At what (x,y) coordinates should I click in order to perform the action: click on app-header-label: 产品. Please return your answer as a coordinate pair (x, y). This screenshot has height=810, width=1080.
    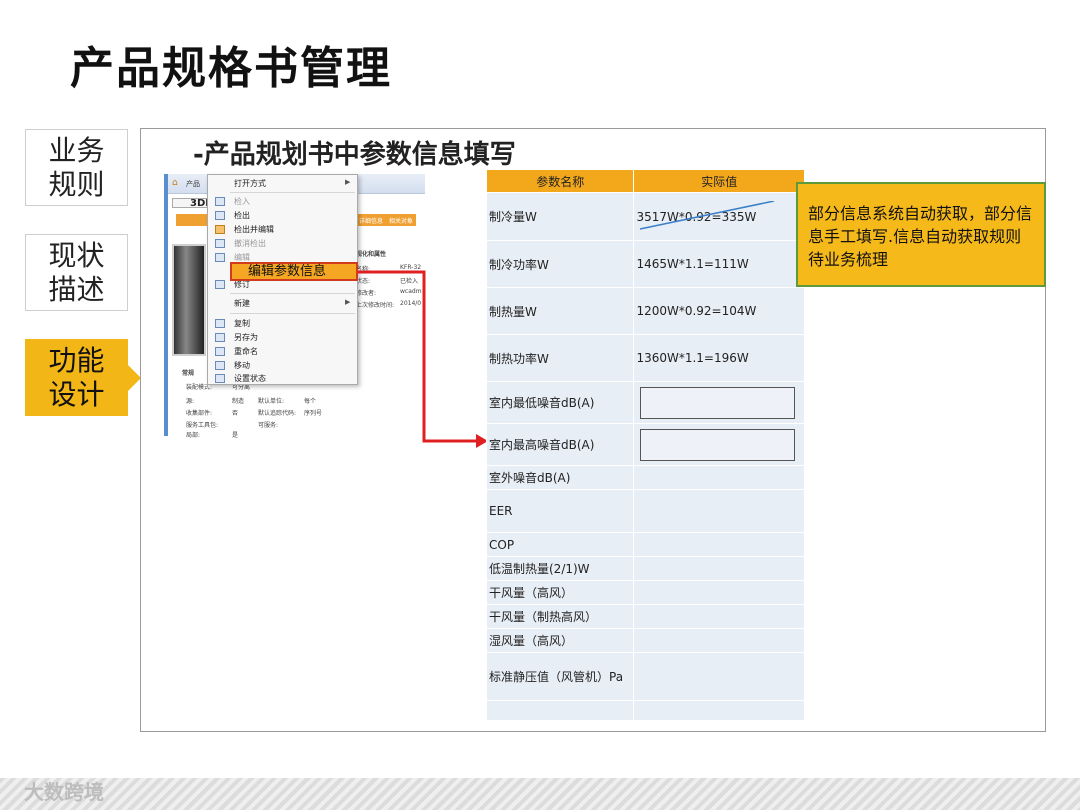
    Looking at the image, I should click on (193, 184).